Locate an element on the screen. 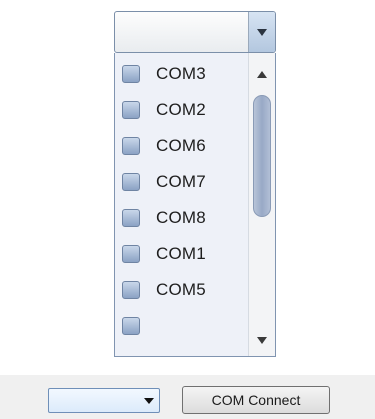 The image size is (375, 419). list-item-com3: COM3 is located at coordinates (184, 74).